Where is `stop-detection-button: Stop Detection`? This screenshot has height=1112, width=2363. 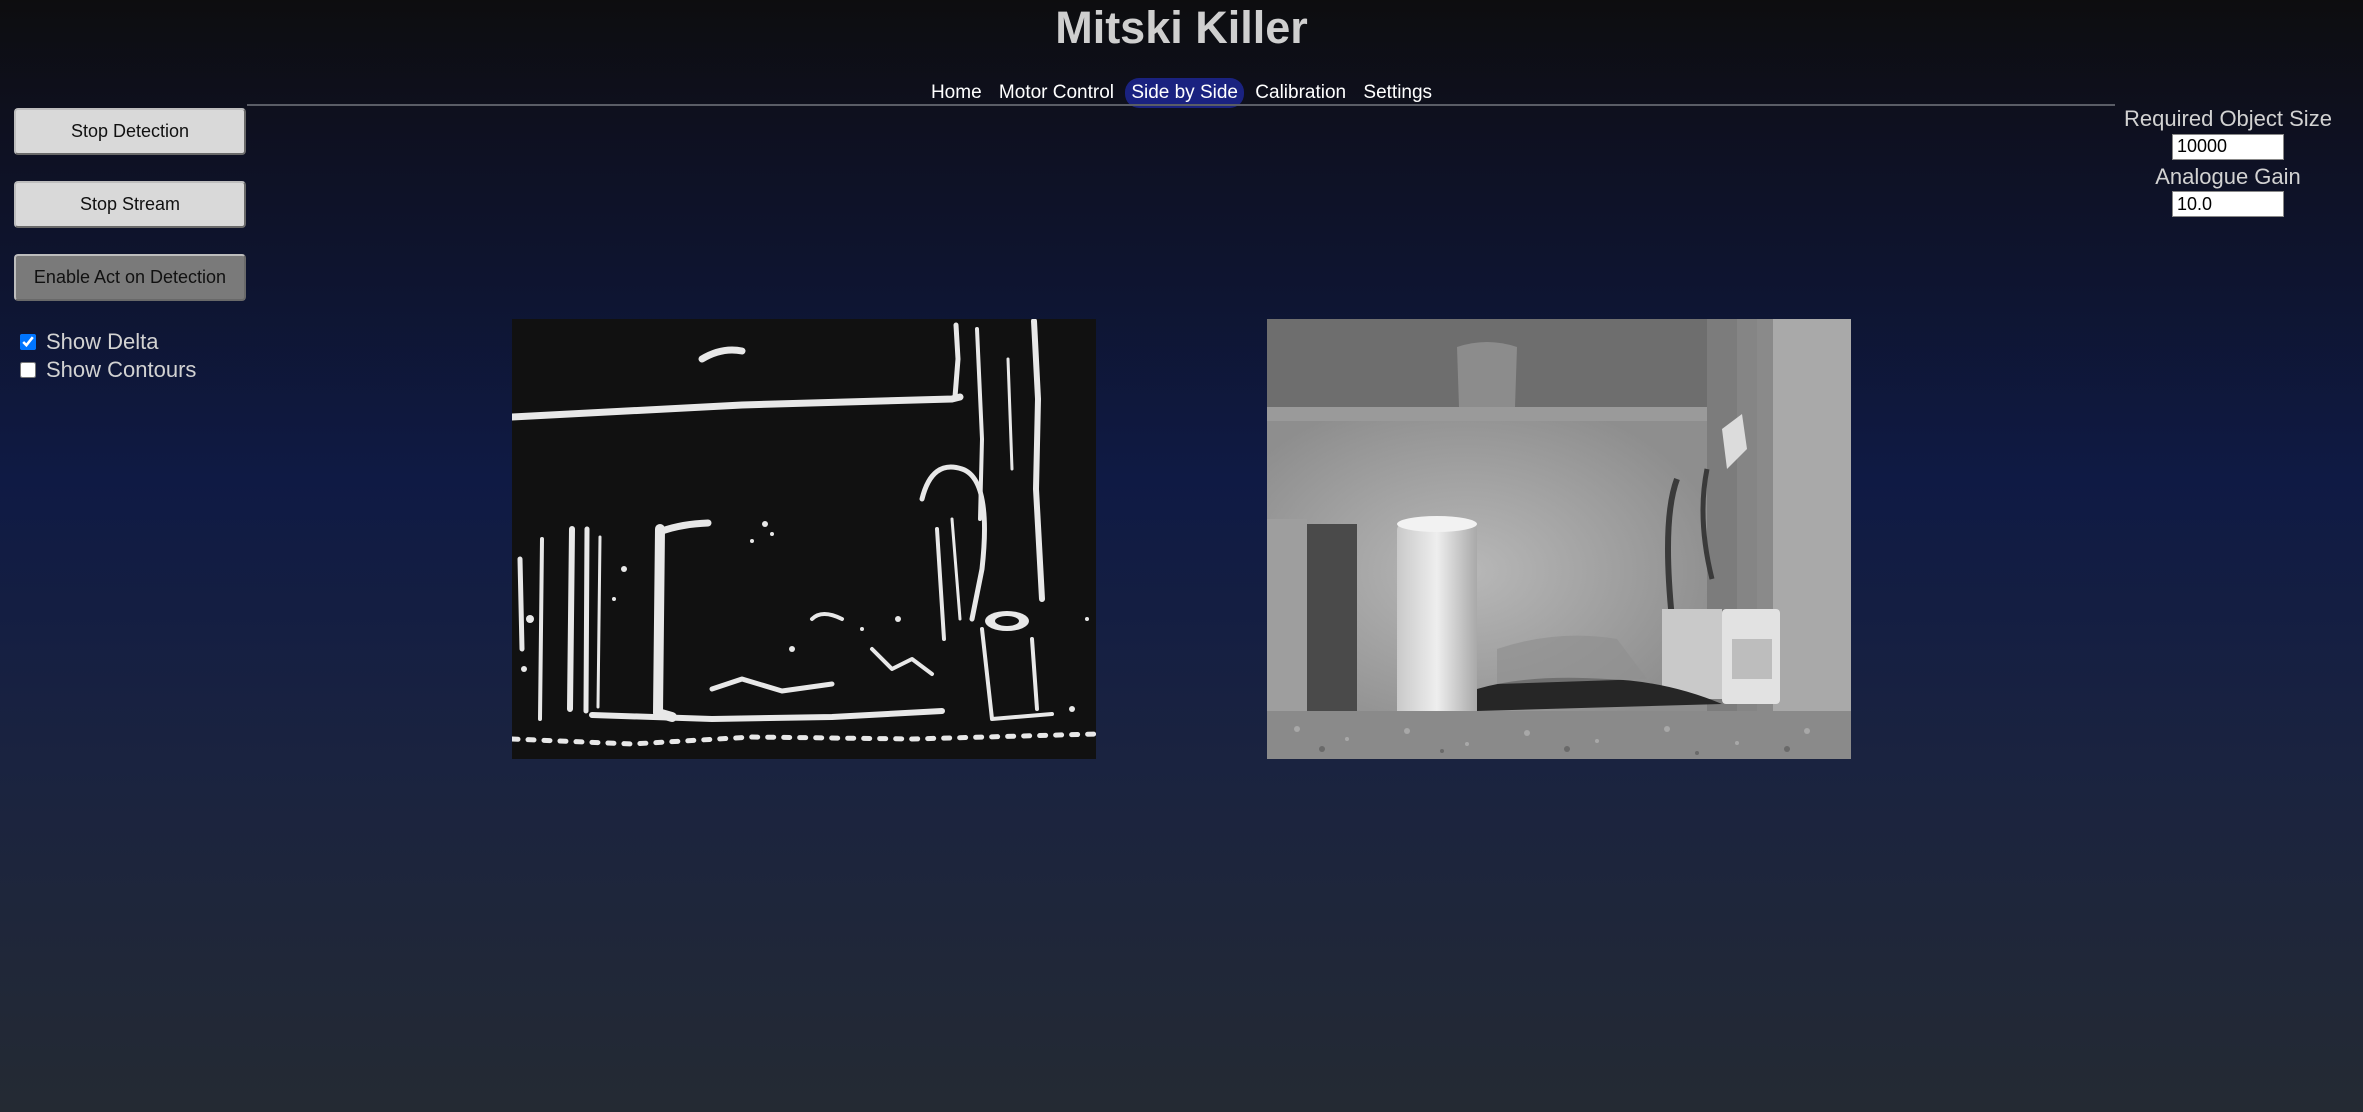 stop-detection-button: Stop Detection is located at coordinates (130, 131).